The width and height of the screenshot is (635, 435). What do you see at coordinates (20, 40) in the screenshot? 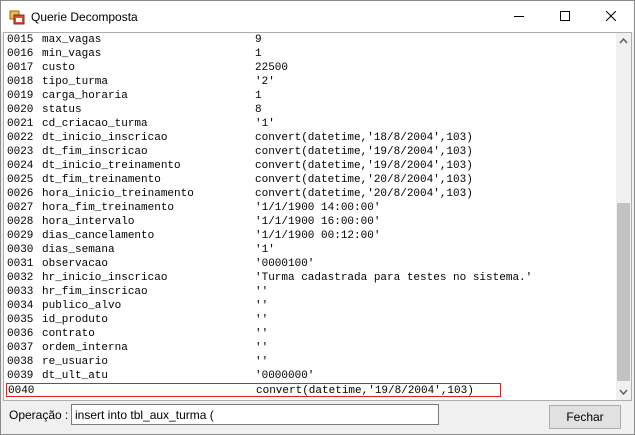
I see `line-number: 0015` at bounding box center [20, 40].